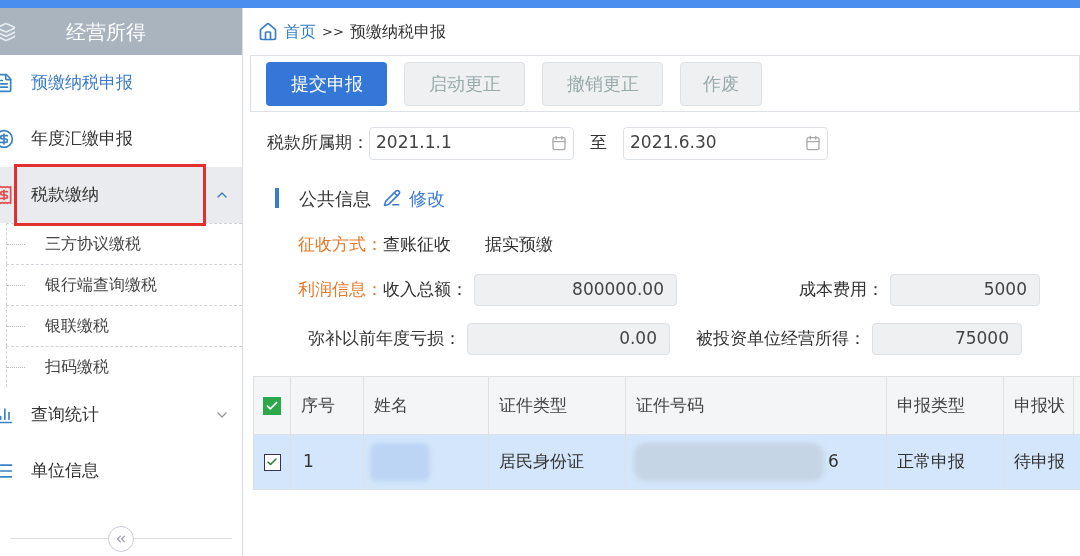 The image size is (1080, 556). What do you see at coordinates (272, 405) in the screenshot?
I see `header-checkbox` at bounding box center [272, 405].